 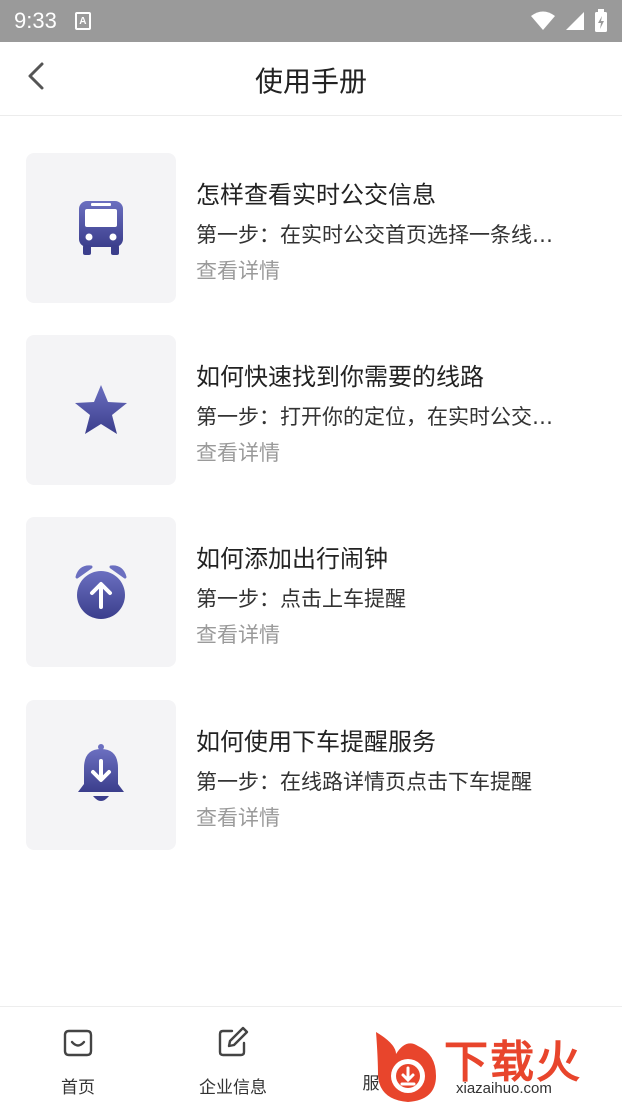 What do you see at coordinates (292, 559) in the screenshot?
I see `item-title: 如何添加出行闹钟` at bounding box center [292, 559].